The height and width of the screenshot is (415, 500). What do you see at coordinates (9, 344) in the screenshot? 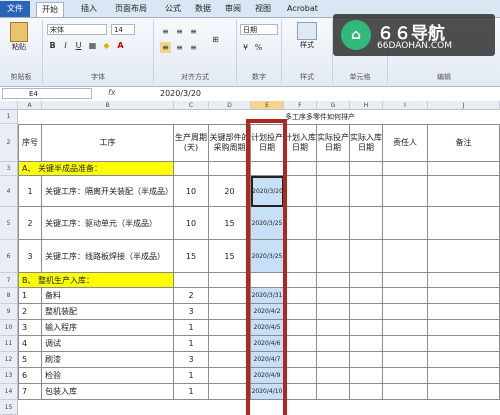
I see `row-header: 11` at bounding box center [9, 344].